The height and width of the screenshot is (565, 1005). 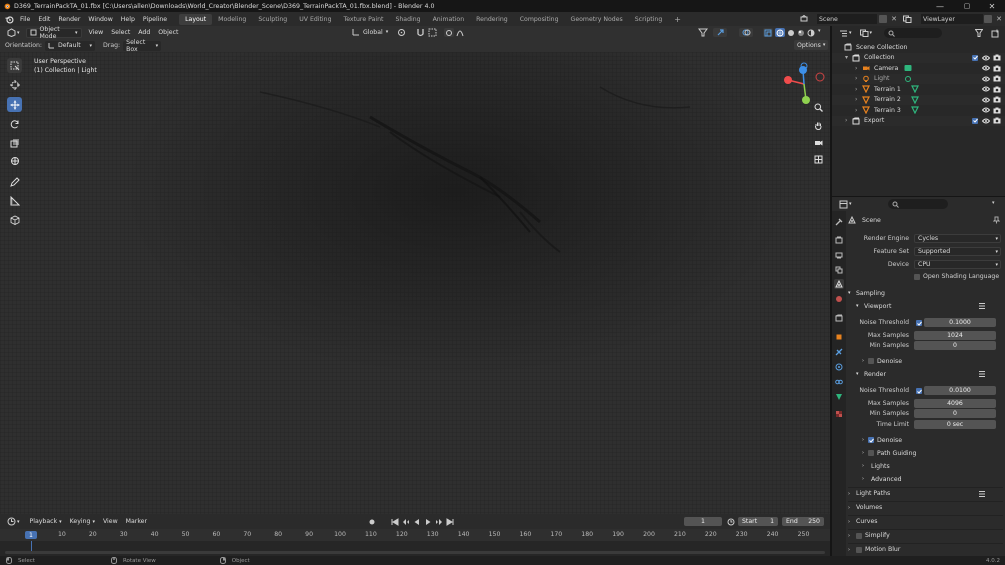 What do you see at coordinates (957, 238) in the screenshot?
I see `render-engine-dropdown: Cycles ▾` at bounding box center [957, 238].